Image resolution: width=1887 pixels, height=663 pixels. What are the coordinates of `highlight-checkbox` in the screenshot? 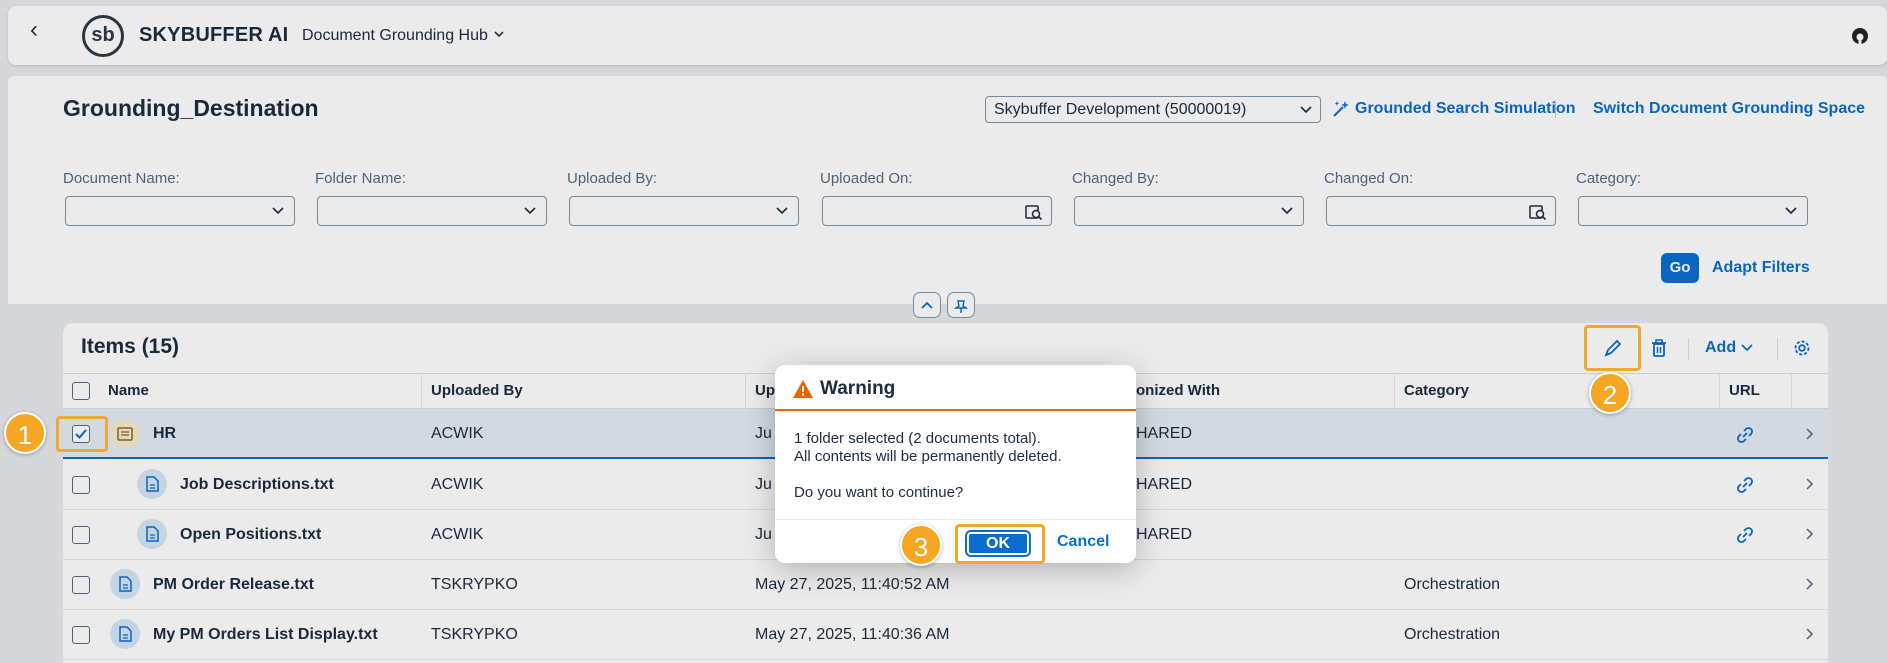 It's located at (82, 434).